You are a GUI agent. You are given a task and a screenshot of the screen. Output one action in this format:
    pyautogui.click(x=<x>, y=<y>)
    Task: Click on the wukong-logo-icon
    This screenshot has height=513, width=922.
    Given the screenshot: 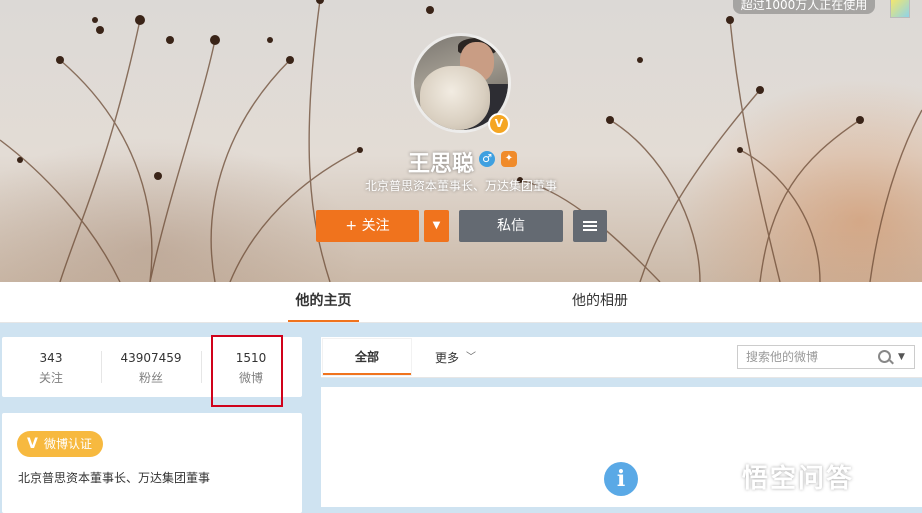 What is the action you would take?
    pyautogui.click(x=722, y=473)
    